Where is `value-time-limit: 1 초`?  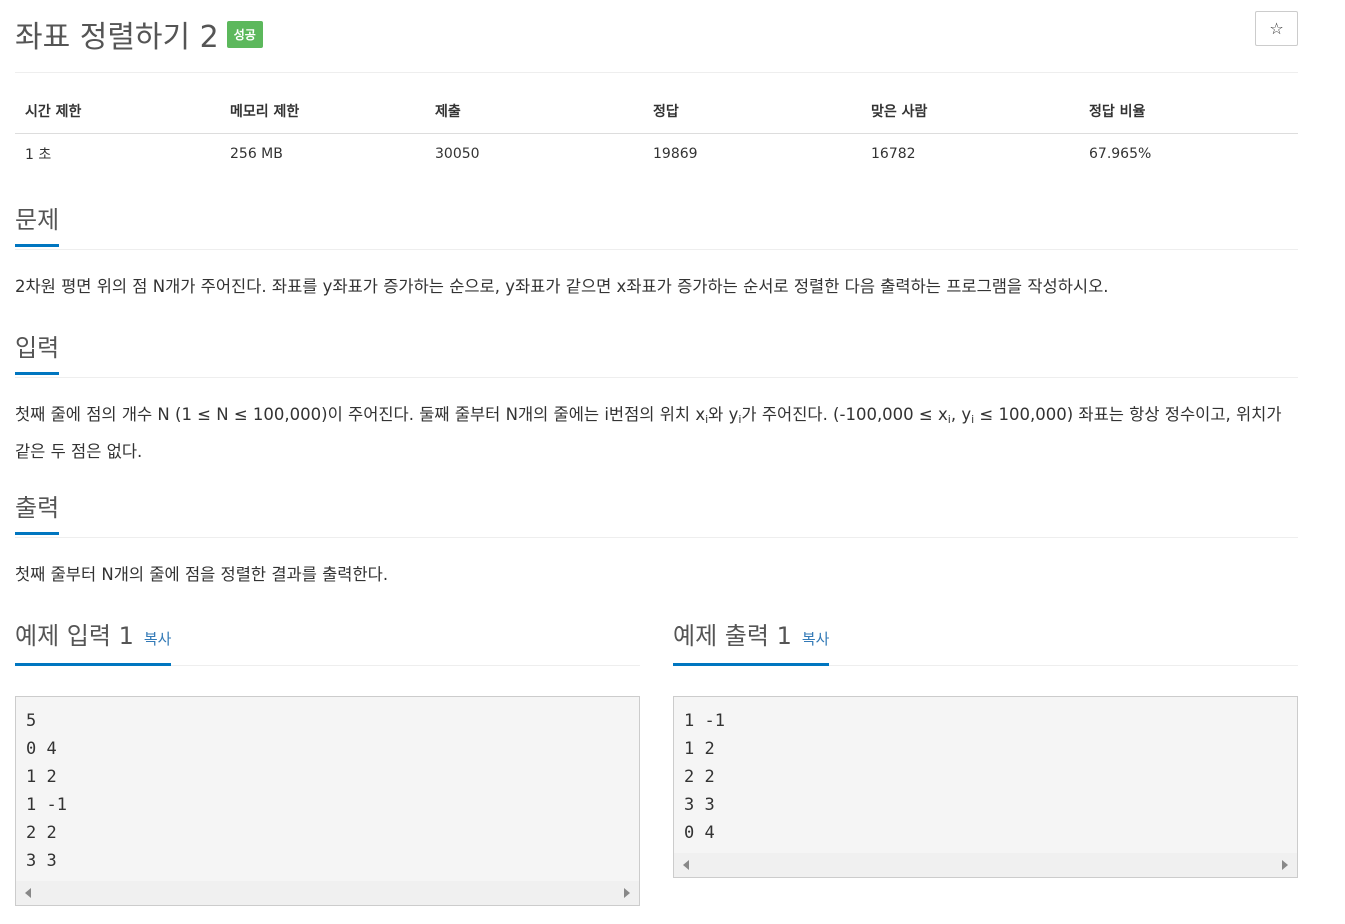 value-time-limit: 1 초 is located at coordinates (38, 155).